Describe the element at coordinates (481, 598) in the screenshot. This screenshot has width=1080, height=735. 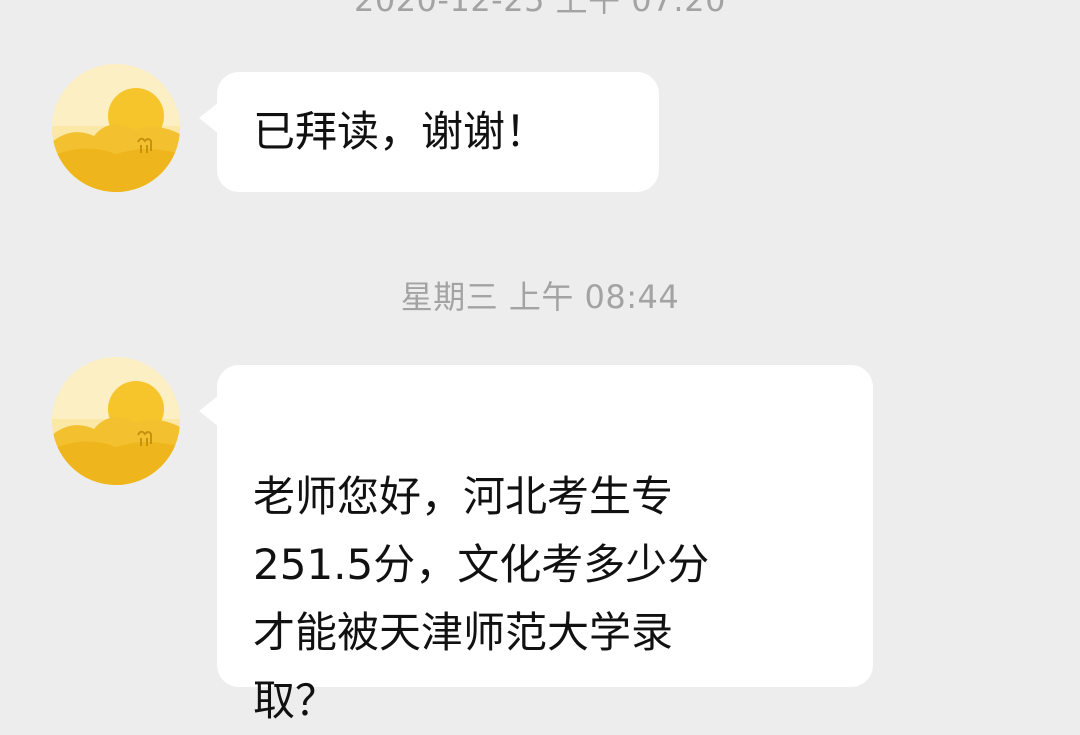
I see `message-text: 老师您好，河北考生专 251.5分，文化考多少分 才能被天津师范大学录 取？` at that location.